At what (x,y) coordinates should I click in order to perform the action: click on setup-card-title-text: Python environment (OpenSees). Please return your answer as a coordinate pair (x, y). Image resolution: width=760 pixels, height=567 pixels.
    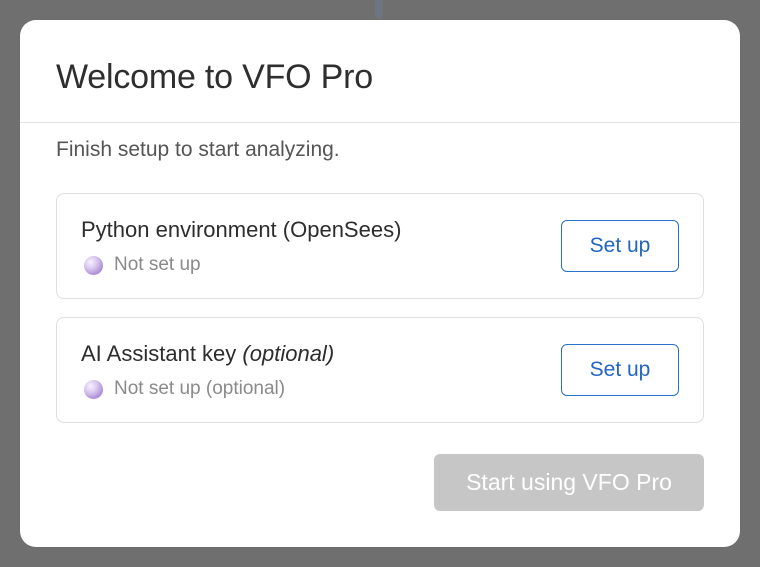
    Looking at the image, I should click on (241, 229).